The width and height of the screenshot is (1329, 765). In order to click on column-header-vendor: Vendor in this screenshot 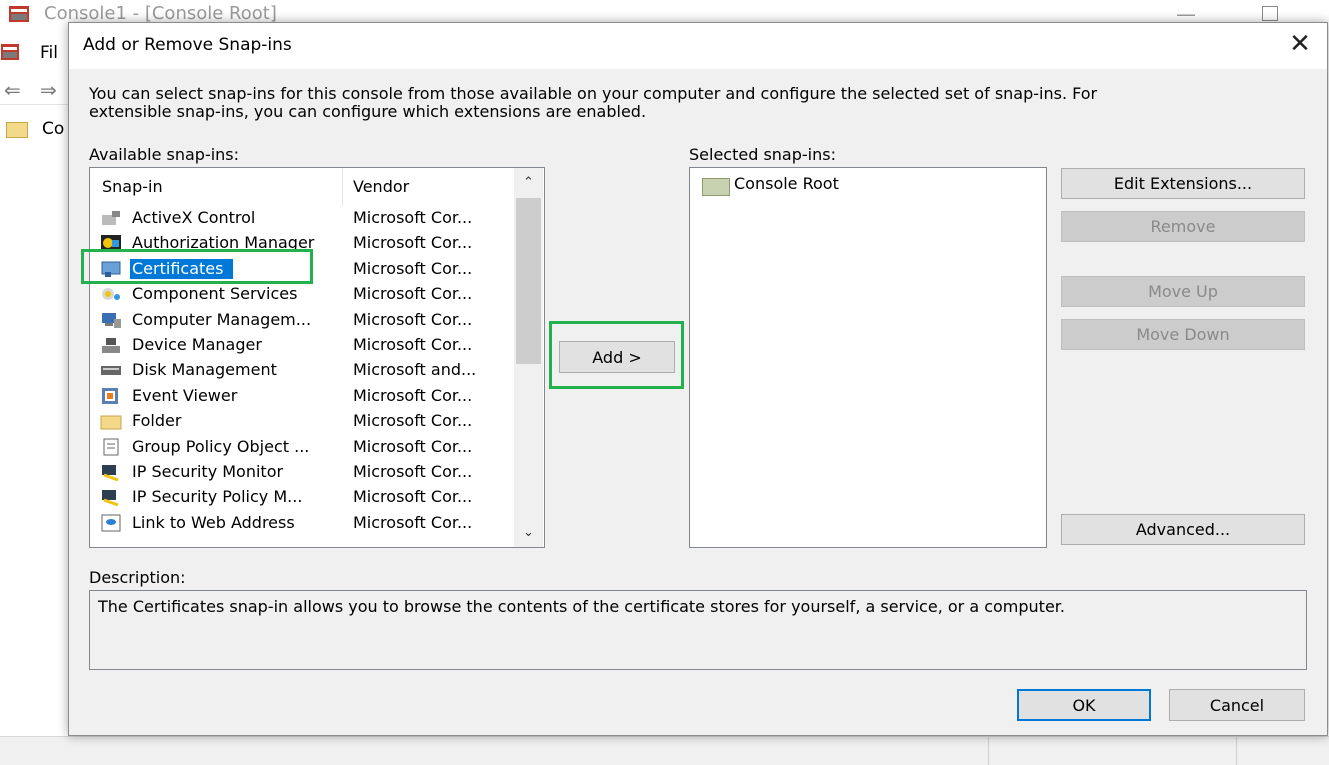, I will do `click(381, 187)`.